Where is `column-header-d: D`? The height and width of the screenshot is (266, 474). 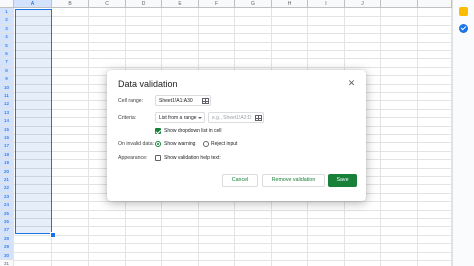 column-header-d: D is located at coordinates (144, 4).